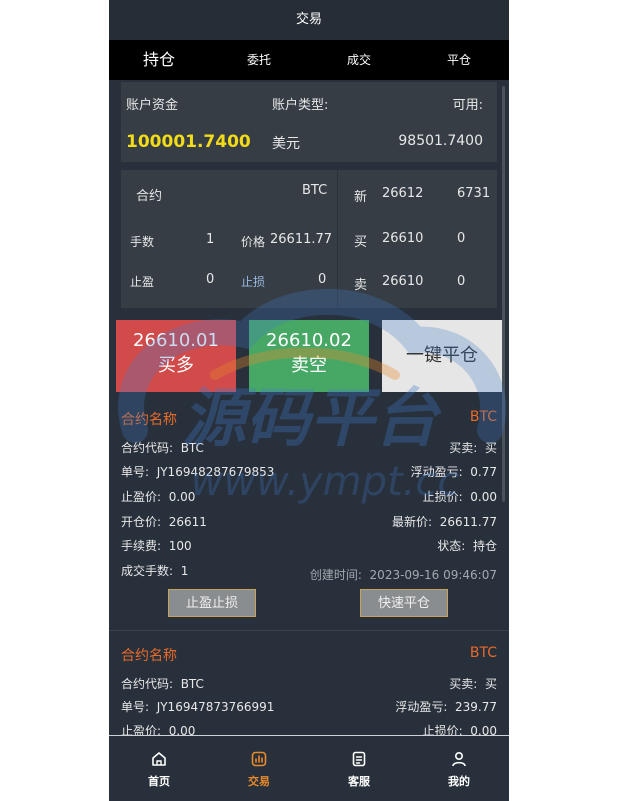 This screenshot has width=619, height=801. I want to click on fee-value: 100, so click(180, 546).